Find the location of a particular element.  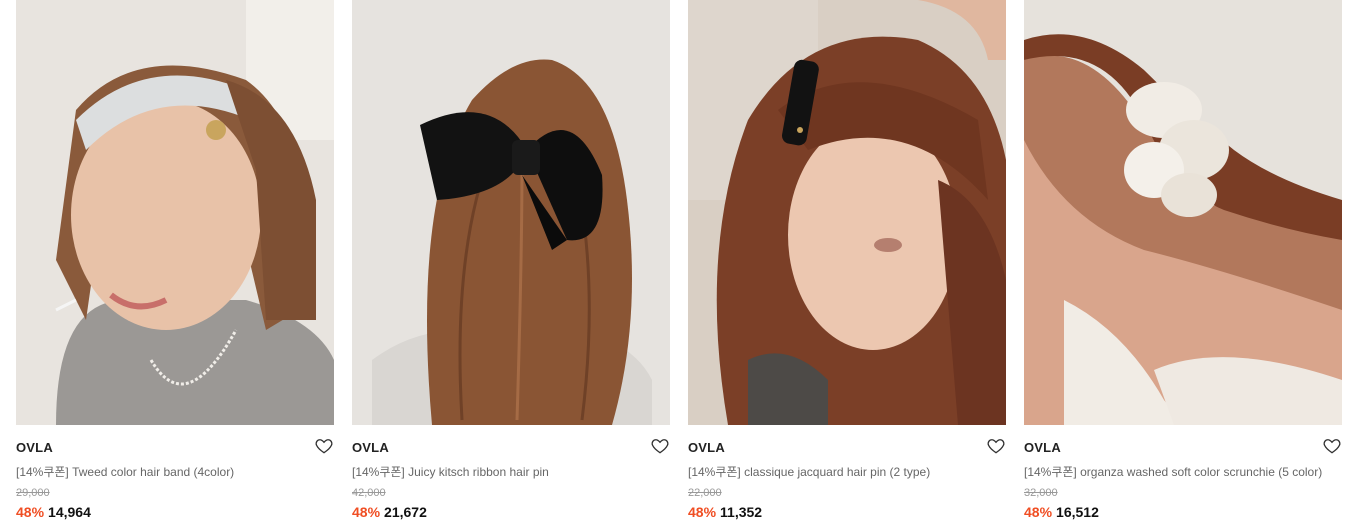

price-row: 48% 11,352 is located at coordinates (725, 512).